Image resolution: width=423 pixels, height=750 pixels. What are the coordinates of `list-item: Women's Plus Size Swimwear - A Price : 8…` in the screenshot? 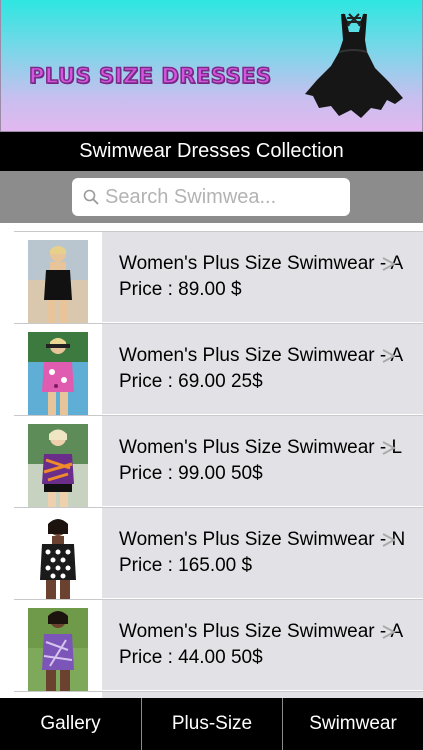 It's located at (218, 278).